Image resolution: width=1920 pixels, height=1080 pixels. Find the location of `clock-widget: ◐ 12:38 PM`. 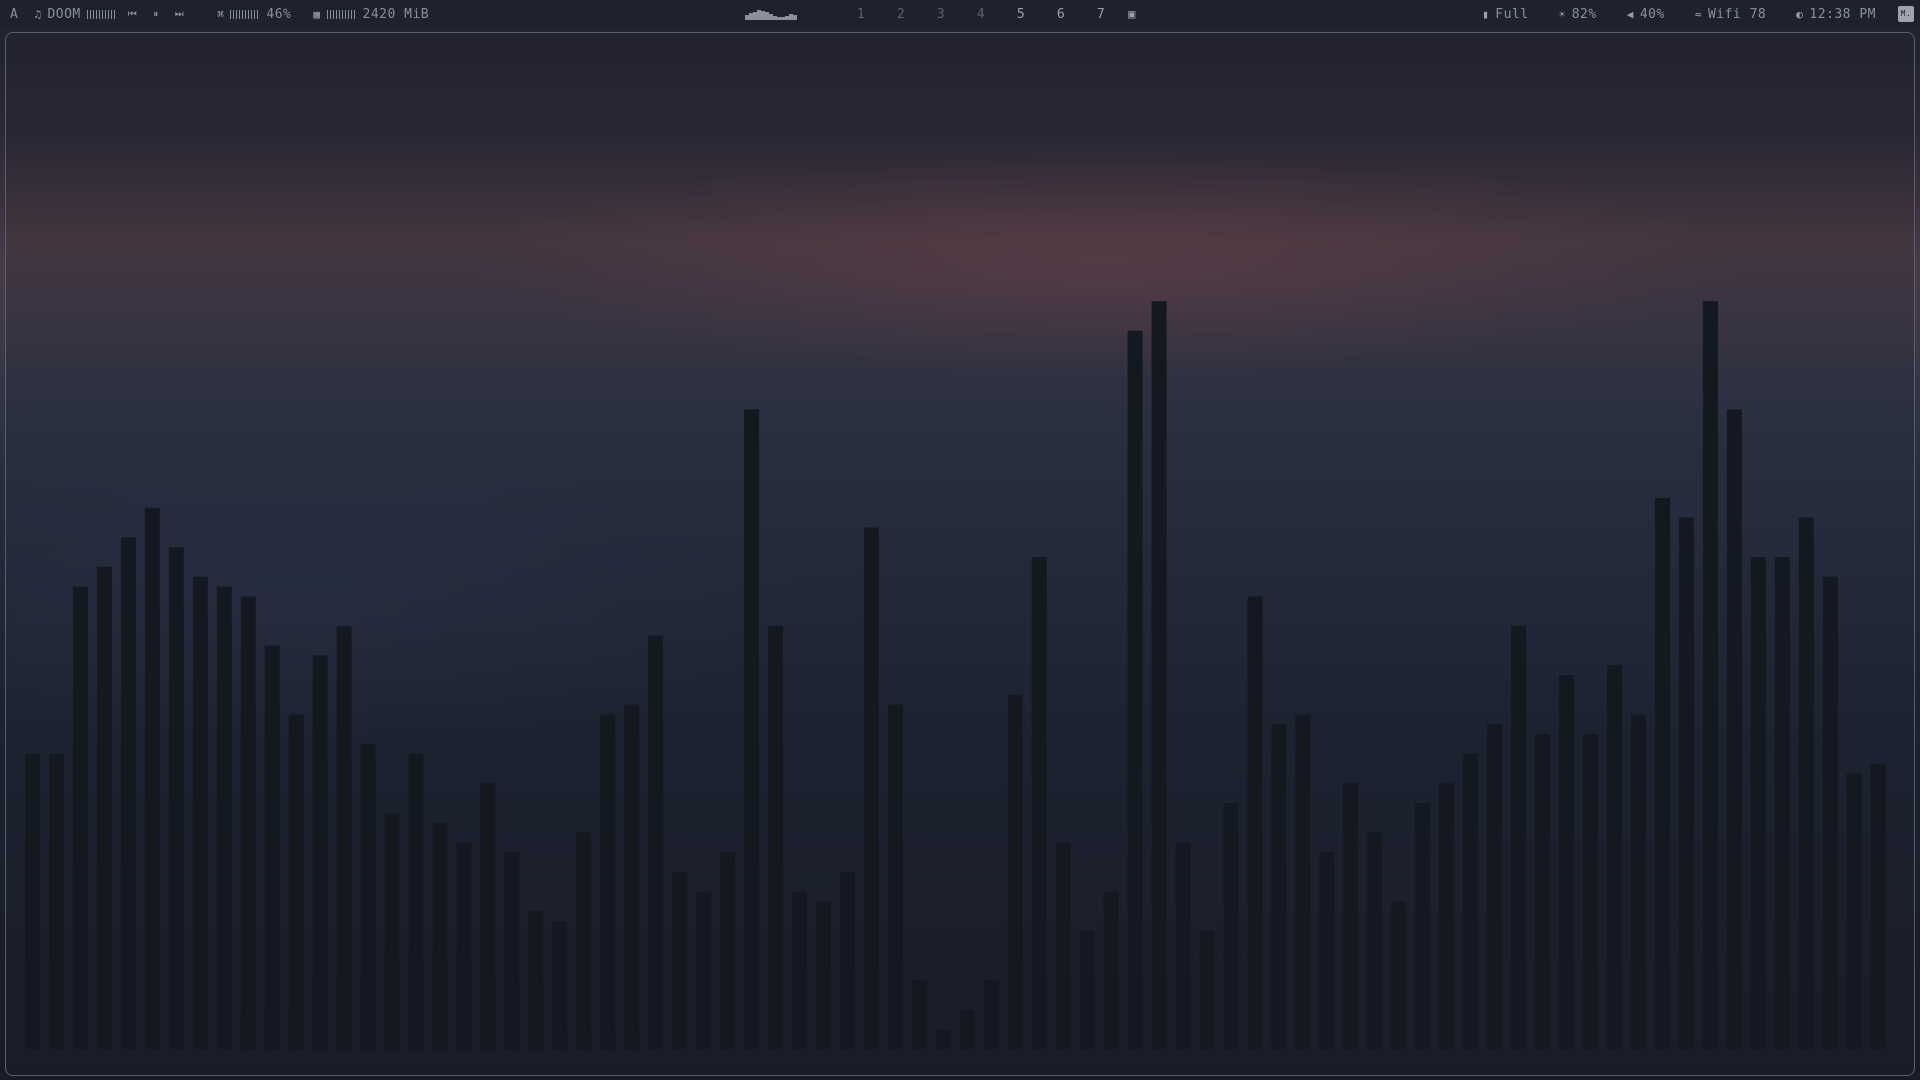

clock-widget: ◐ 12:38 PM is located at coordinates (1836, 14).